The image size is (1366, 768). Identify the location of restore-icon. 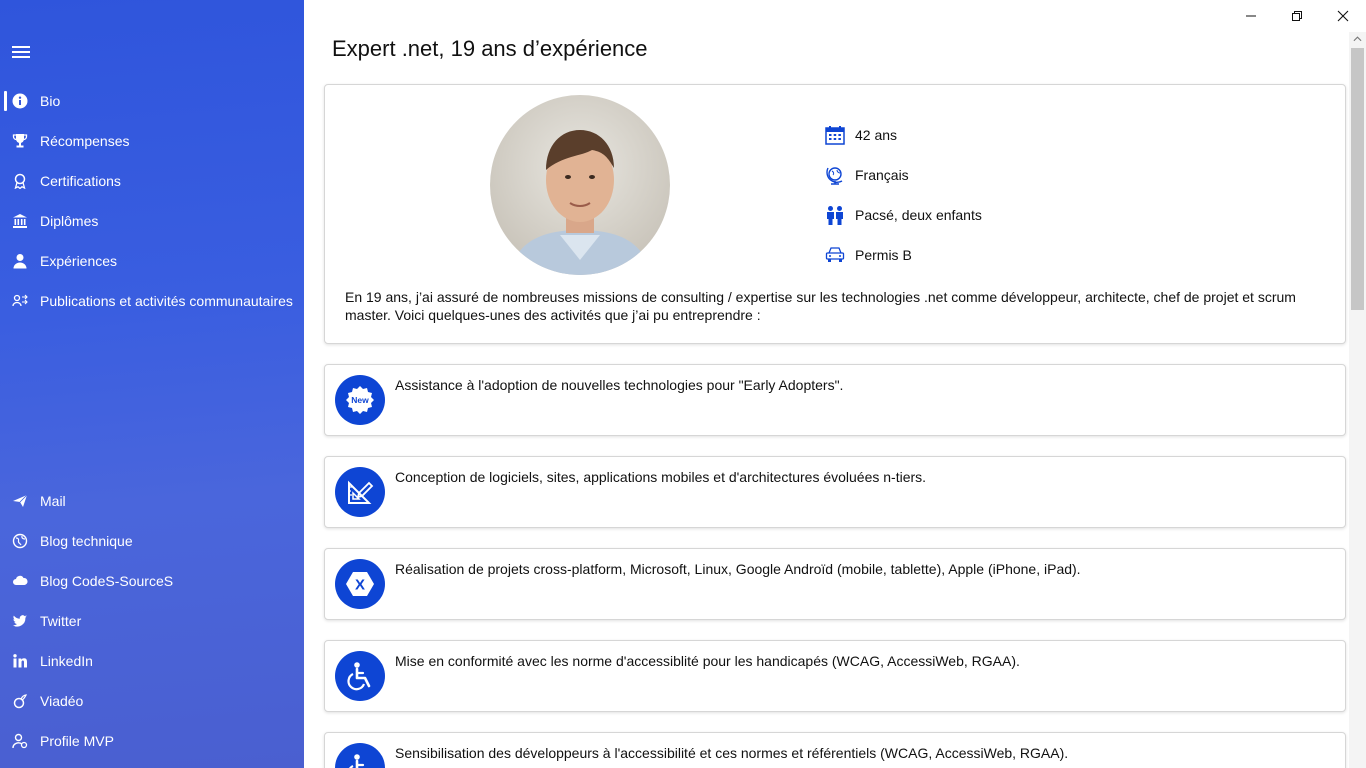
(1297, 16).